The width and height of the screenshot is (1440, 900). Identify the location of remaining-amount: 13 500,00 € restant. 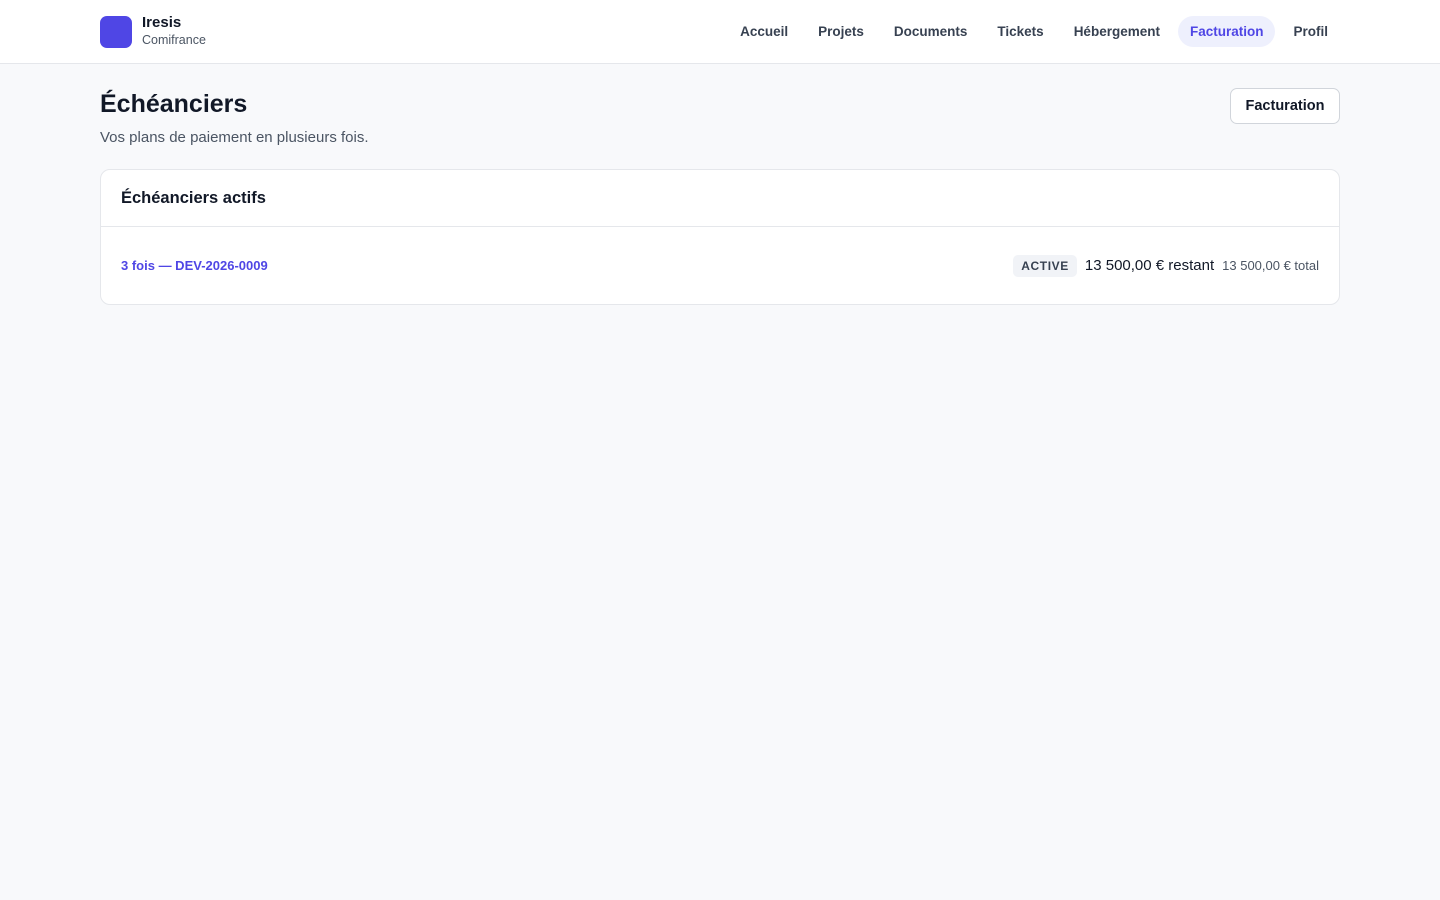
(1149, 265).